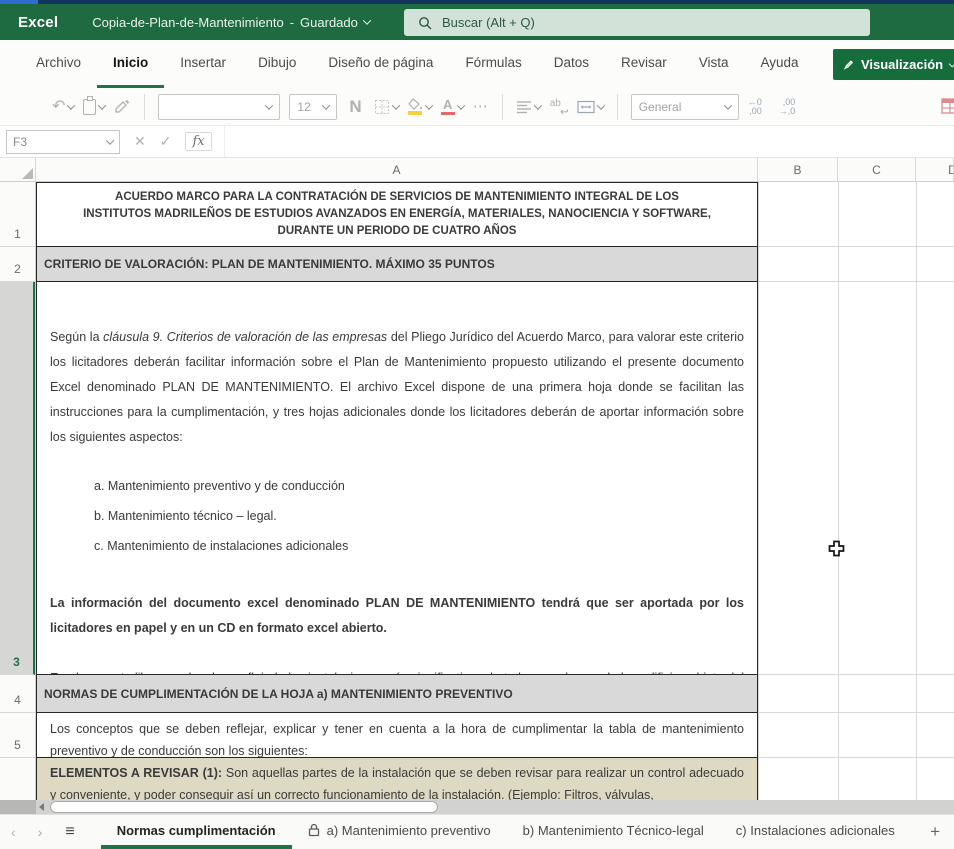  Describe the element at coordinates (877, 169) in the screenshot. I see `column-header-c: C` at that location.